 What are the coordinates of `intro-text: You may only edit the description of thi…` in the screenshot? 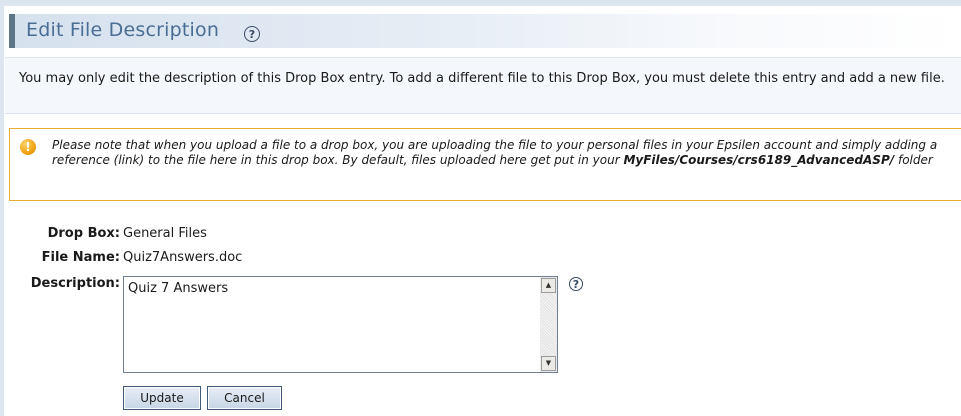 It's located at (482, 78).